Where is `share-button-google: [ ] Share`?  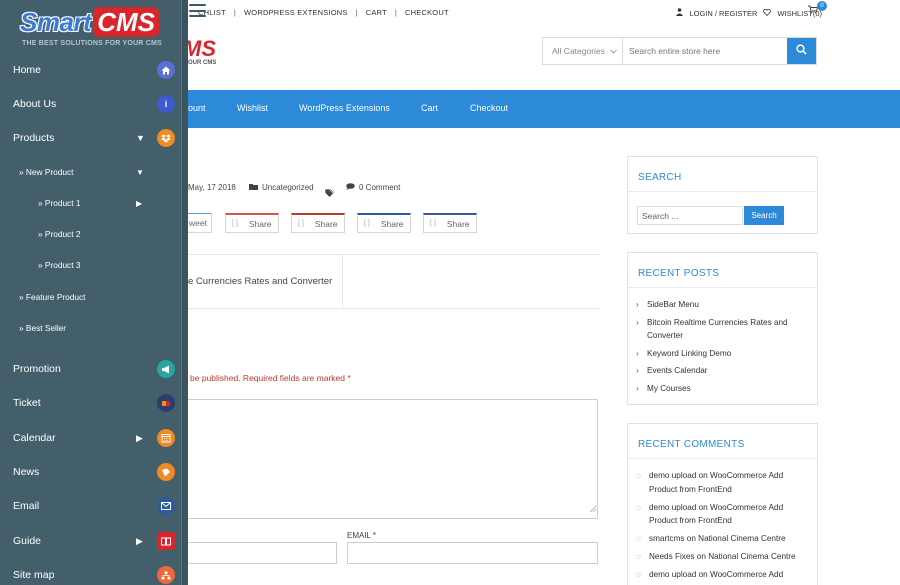 share-button-google: [ ] Share is located at coordinates (252, 223).